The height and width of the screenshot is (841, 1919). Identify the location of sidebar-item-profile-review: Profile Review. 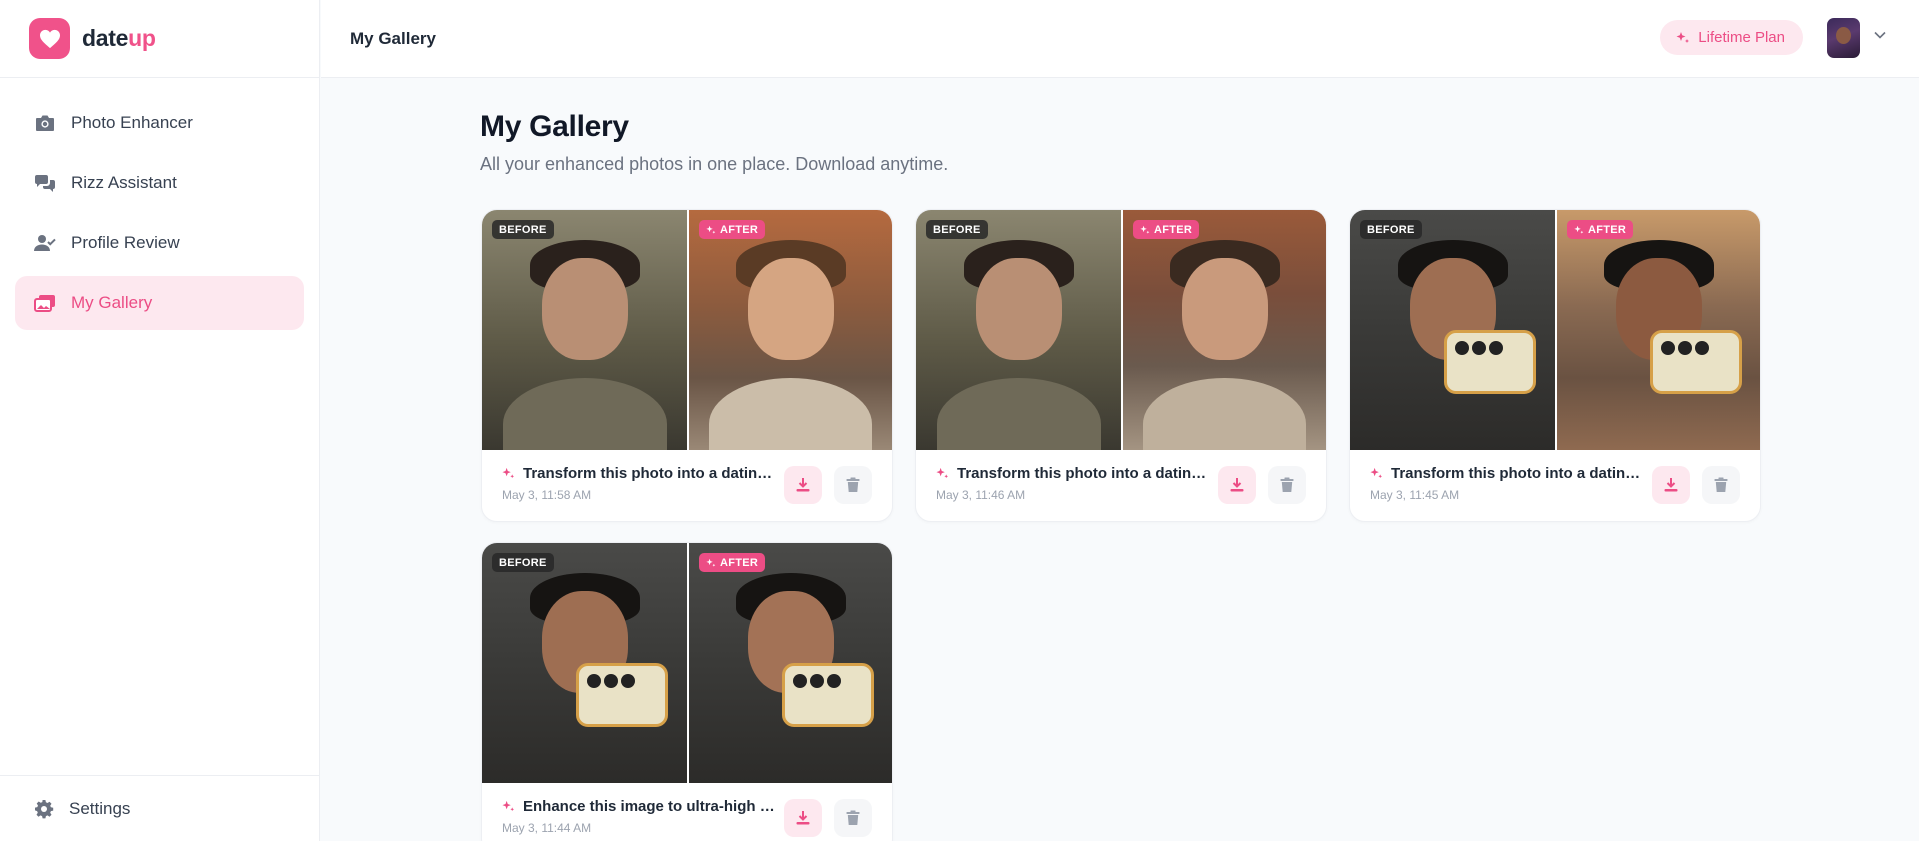
(159, 243).